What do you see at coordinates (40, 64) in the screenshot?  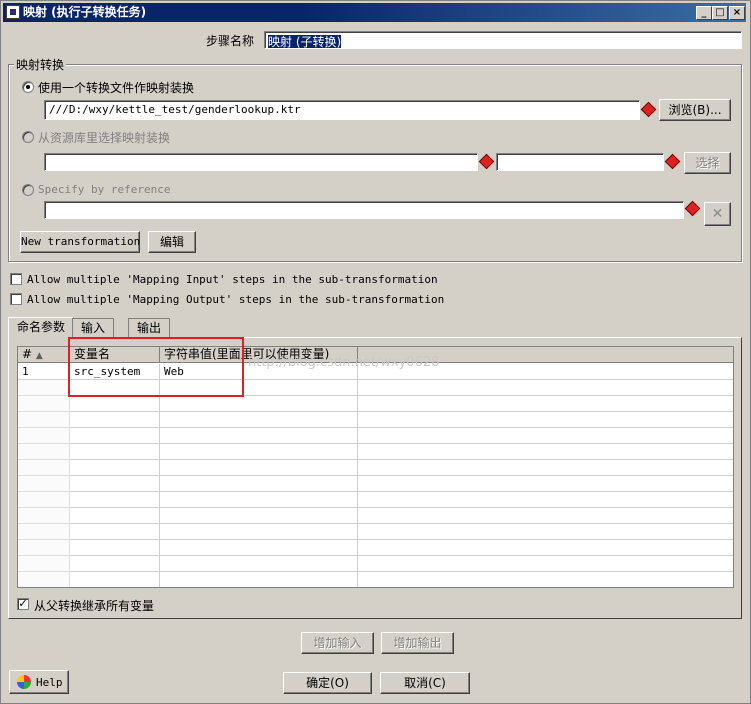 I see `mapping-group-title: 映射转换` at bounding box center [40, 64].